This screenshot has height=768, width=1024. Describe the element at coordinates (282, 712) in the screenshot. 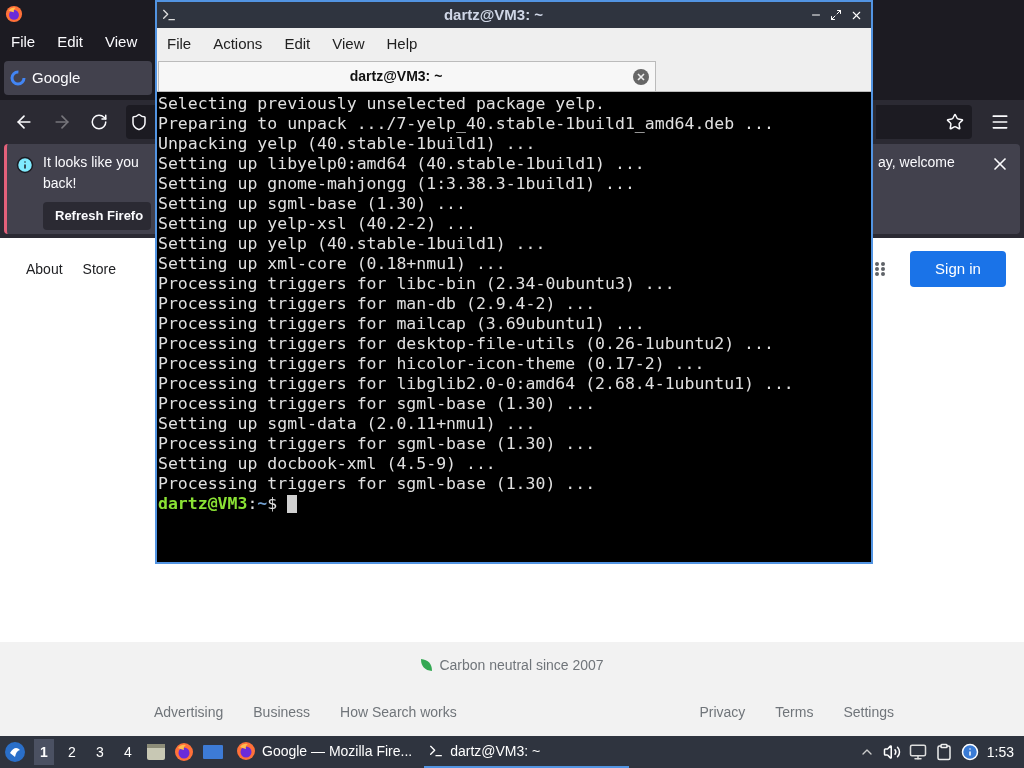

I see `footer-link: Business` at that location.